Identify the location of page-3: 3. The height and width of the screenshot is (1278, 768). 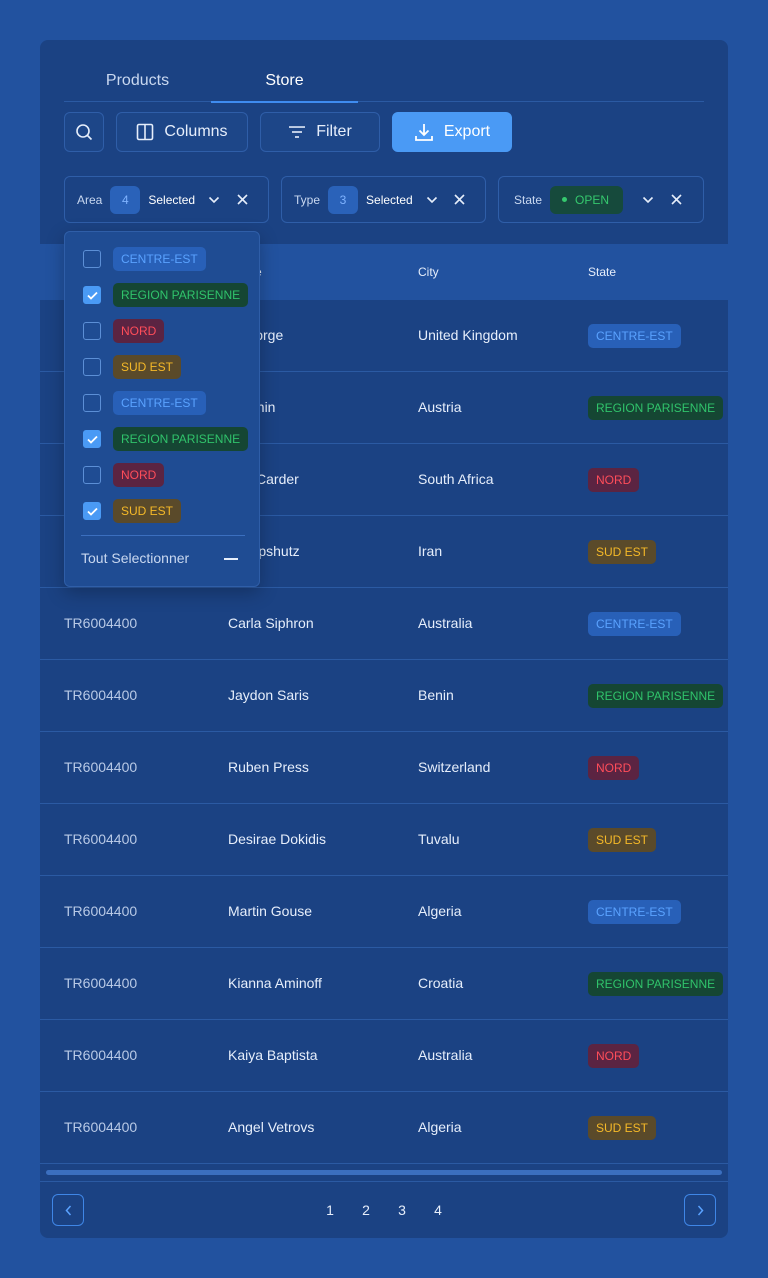
(402, 1210).